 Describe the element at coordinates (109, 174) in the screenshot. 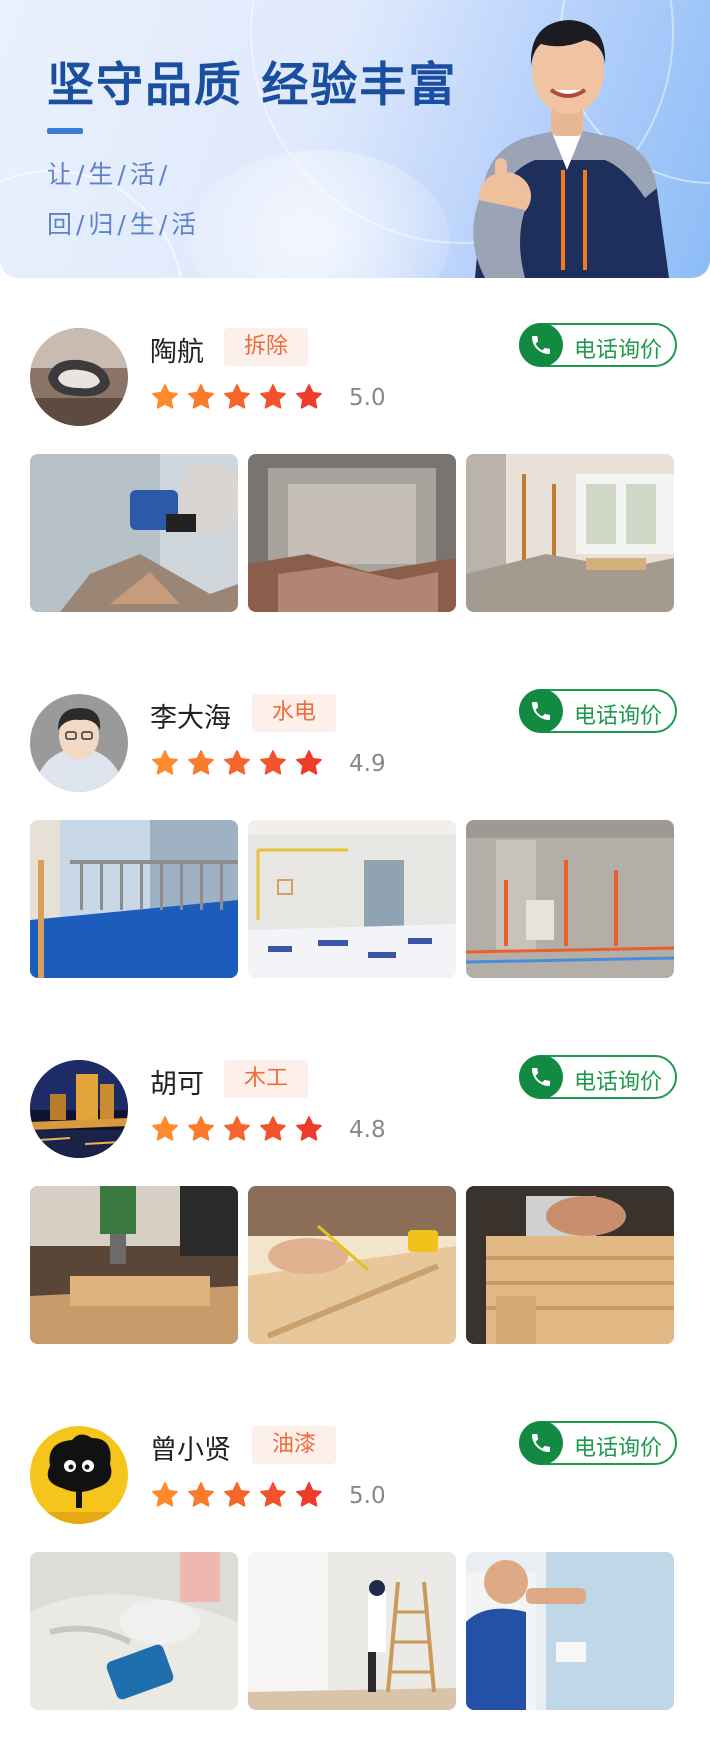

I see `banner-subtitle-line1: 让/生/活/` at that location.